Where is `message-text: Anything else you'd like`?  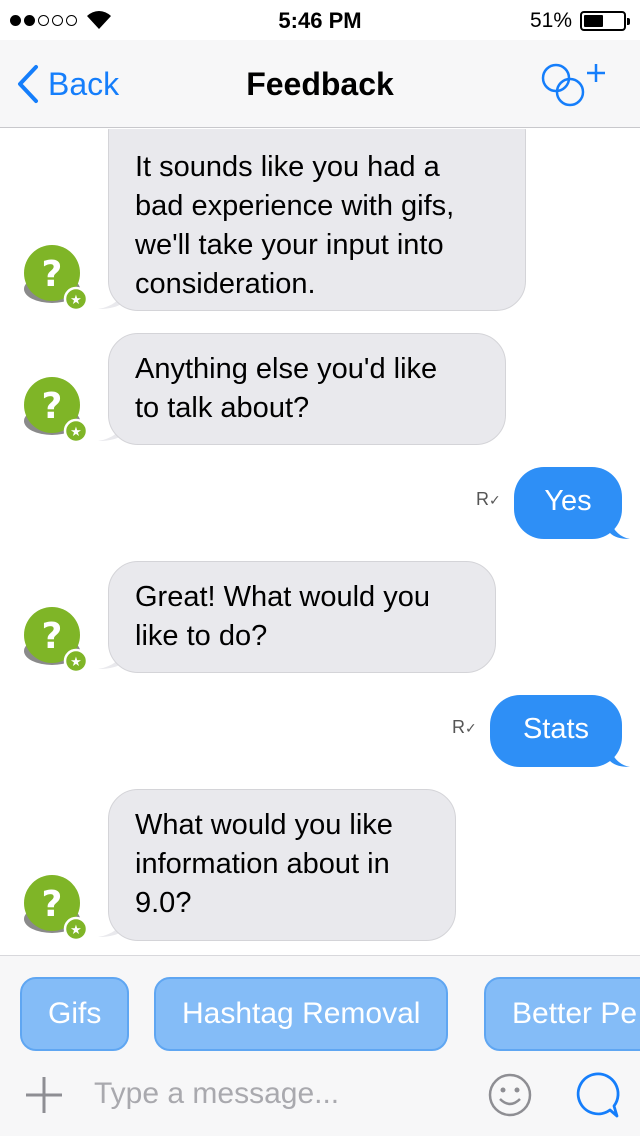 message-text: Anything else you'd like is located at coordinates (286, 369).